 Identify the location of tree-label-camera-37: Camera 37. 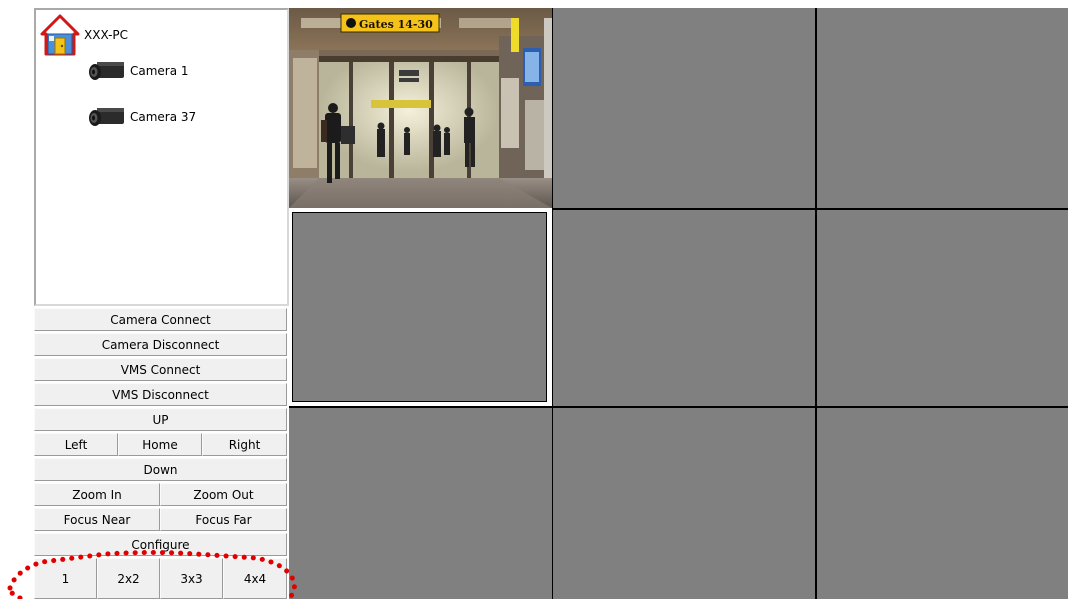
(163, 117).